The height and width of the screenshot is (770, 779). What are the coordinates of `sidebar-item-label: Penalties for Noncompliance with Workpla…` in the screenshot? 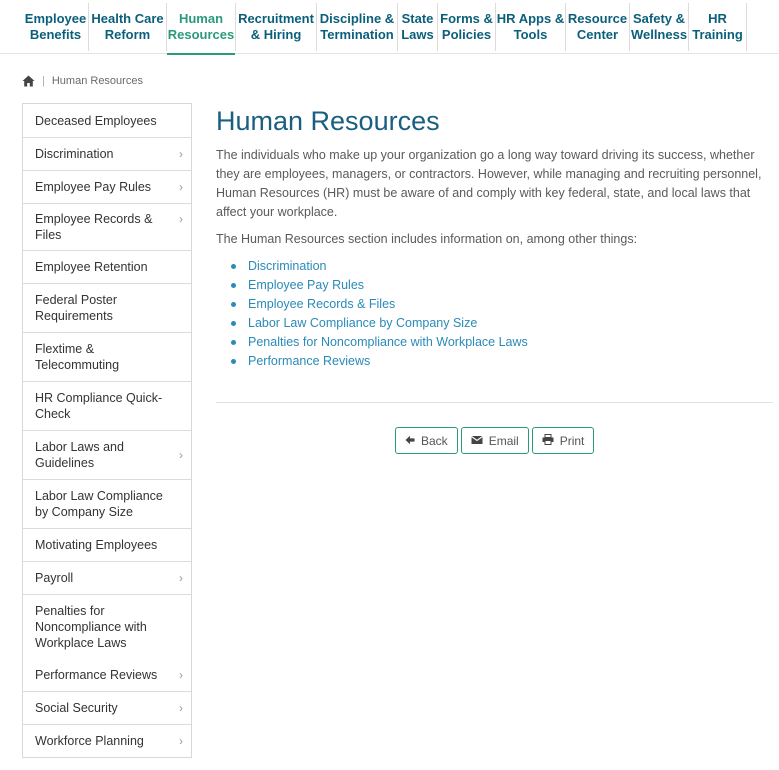 It's located at (91, 626).